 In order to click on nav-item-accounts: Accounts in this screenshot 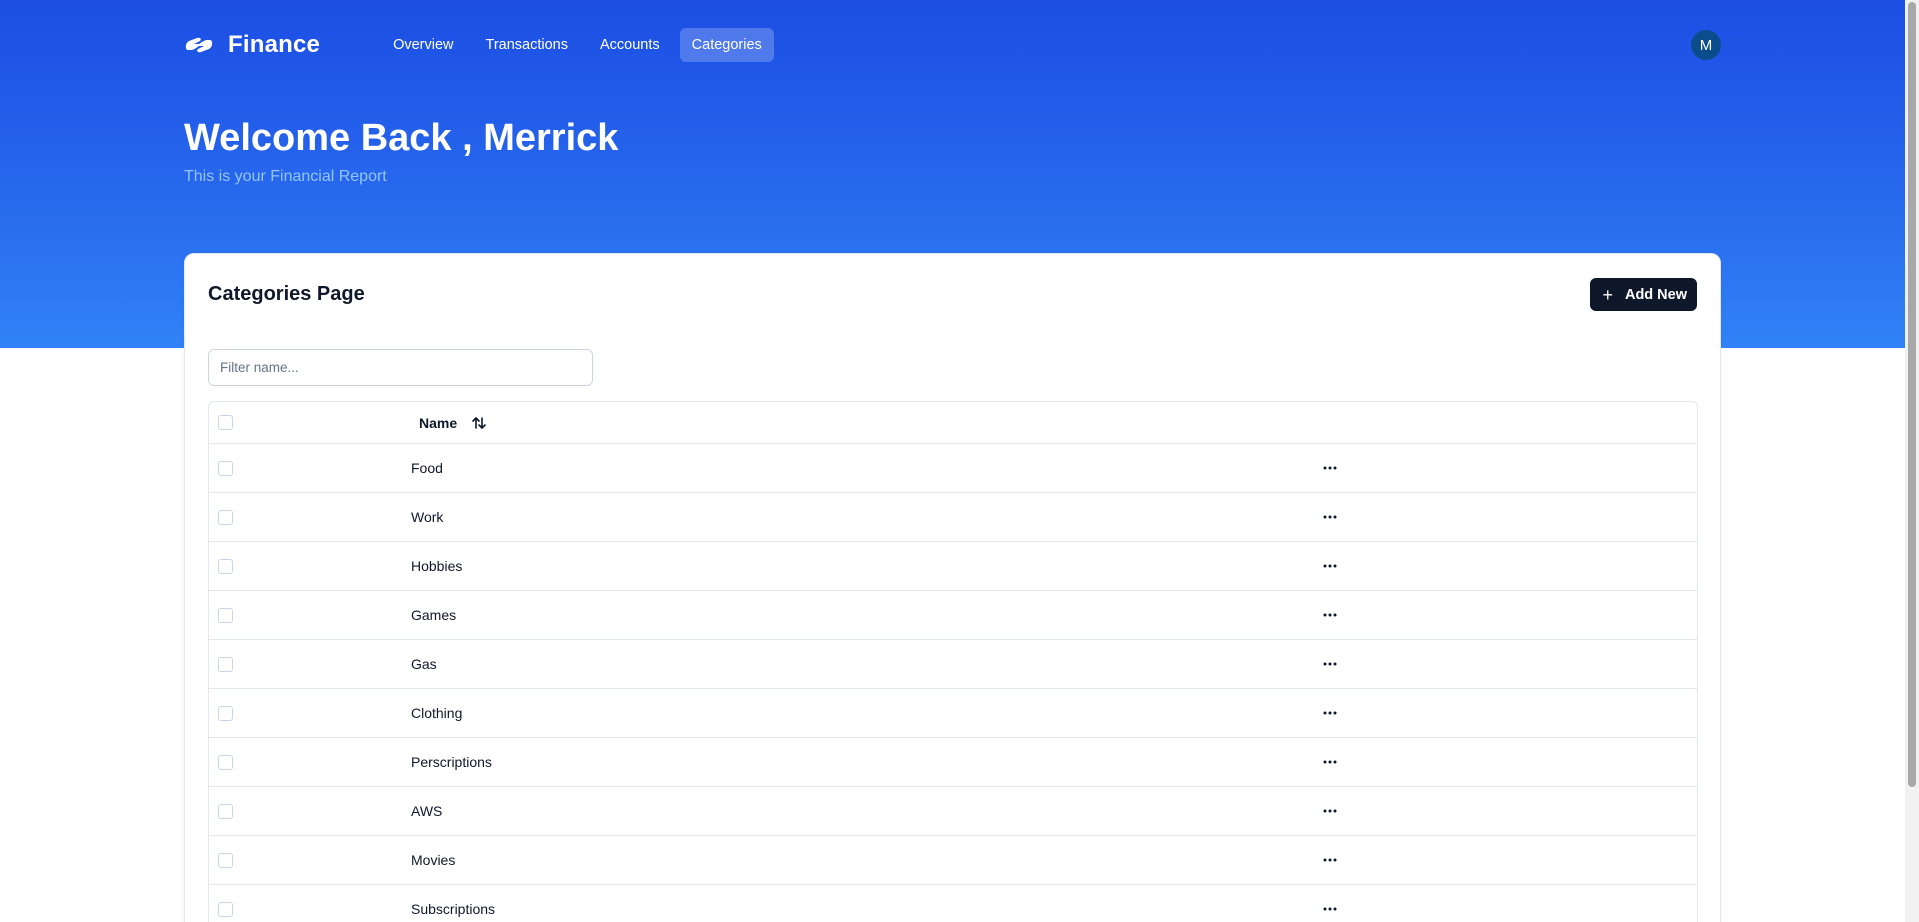, I will do `click(630, 45)`.